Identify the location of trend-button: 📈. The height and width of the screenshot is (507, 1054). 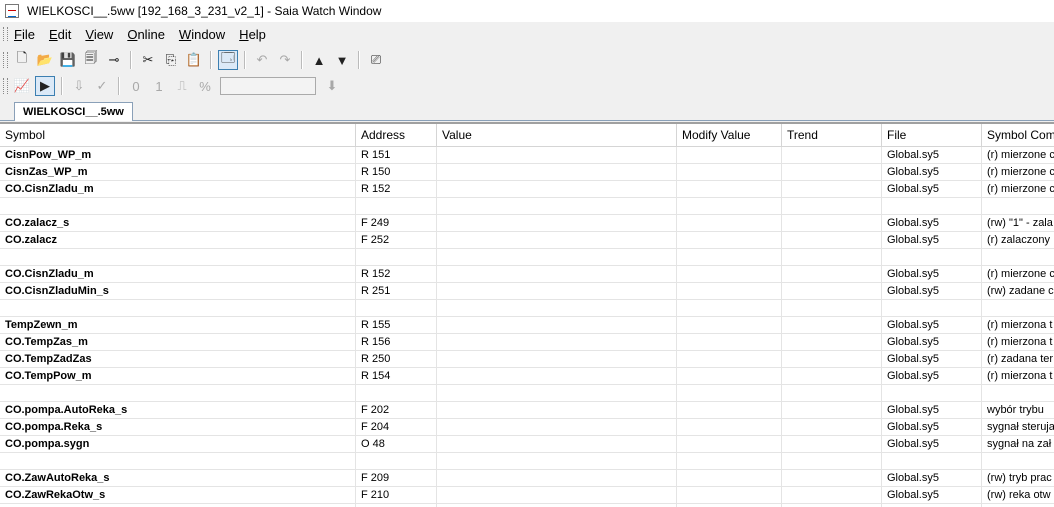
(22, 86).